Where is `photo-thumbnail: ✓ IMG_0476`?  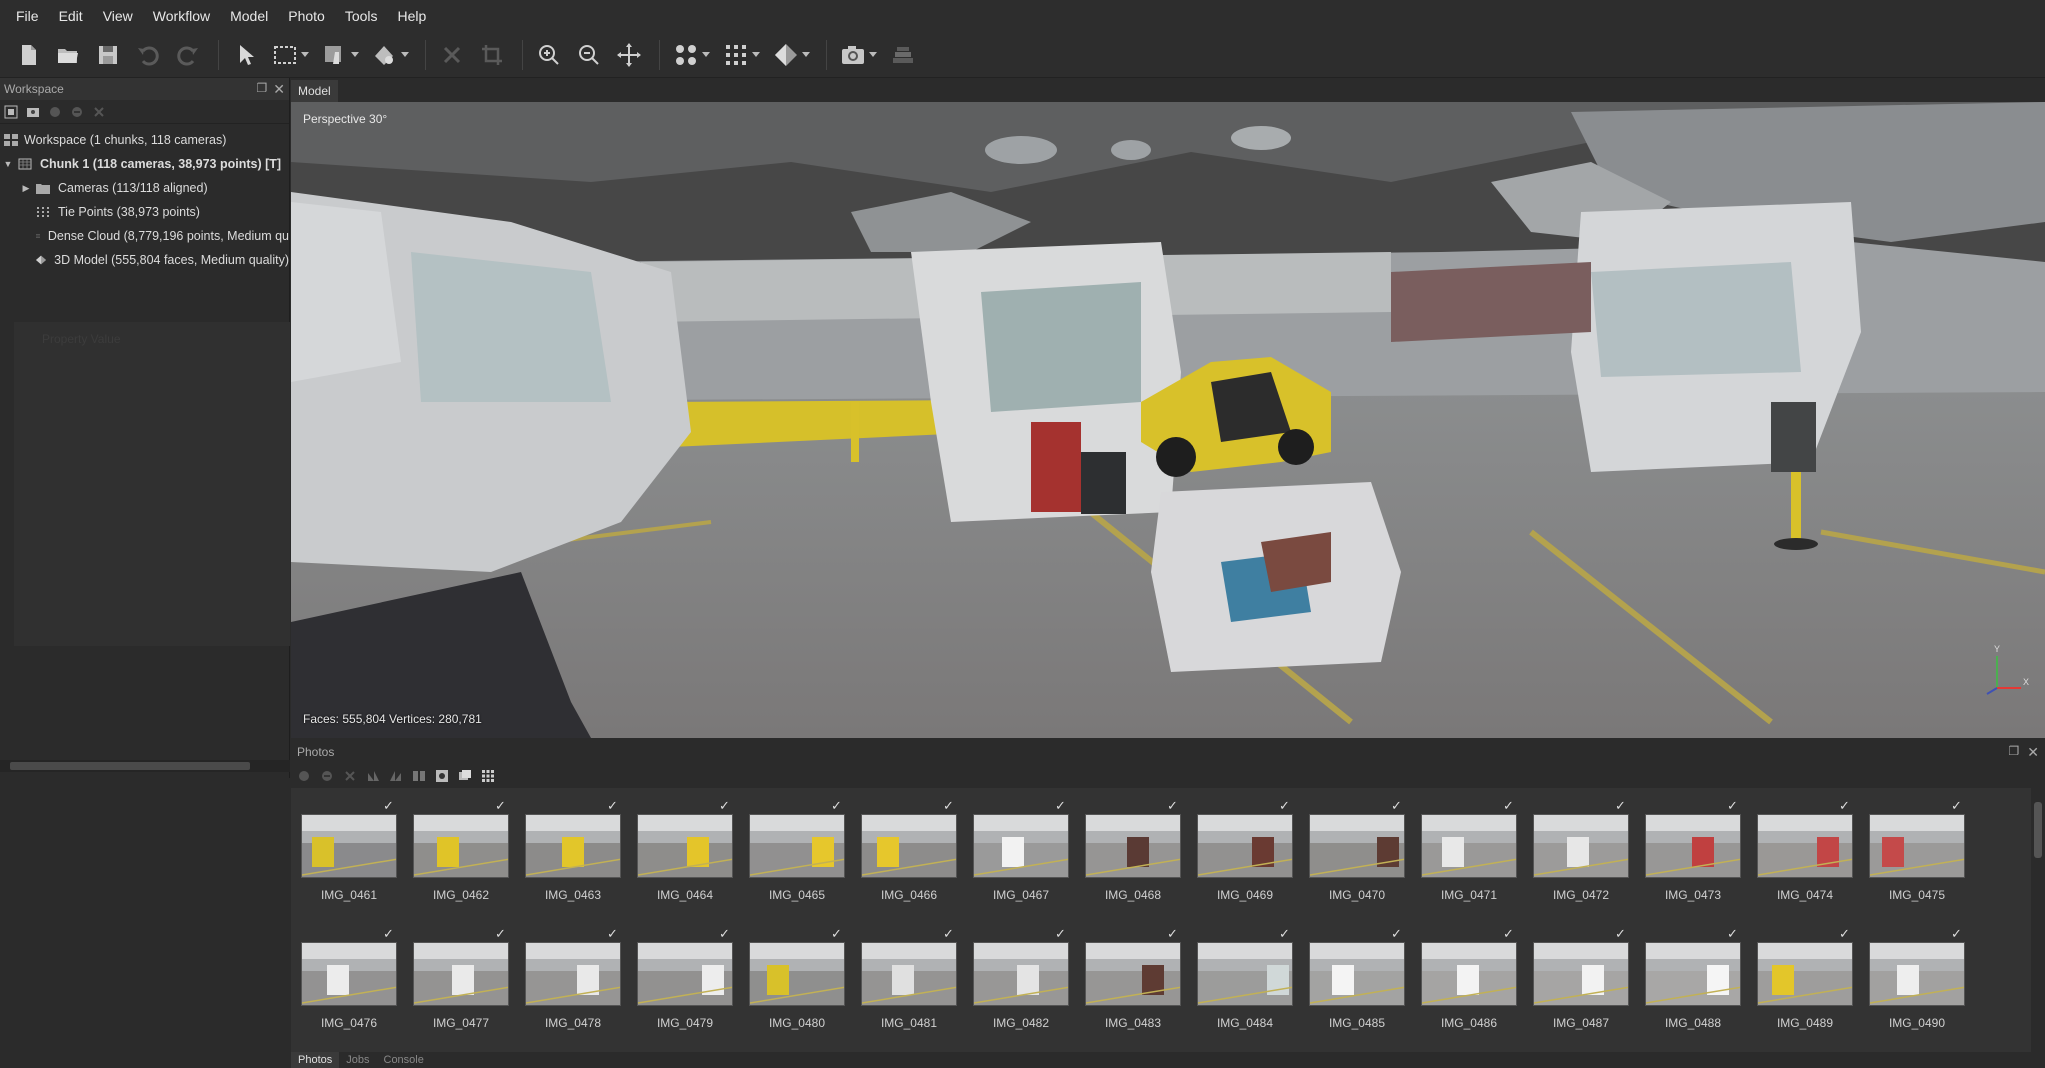 photo-thumbnail: ✓ IMG_0476 is located at coordinates (357, 990).